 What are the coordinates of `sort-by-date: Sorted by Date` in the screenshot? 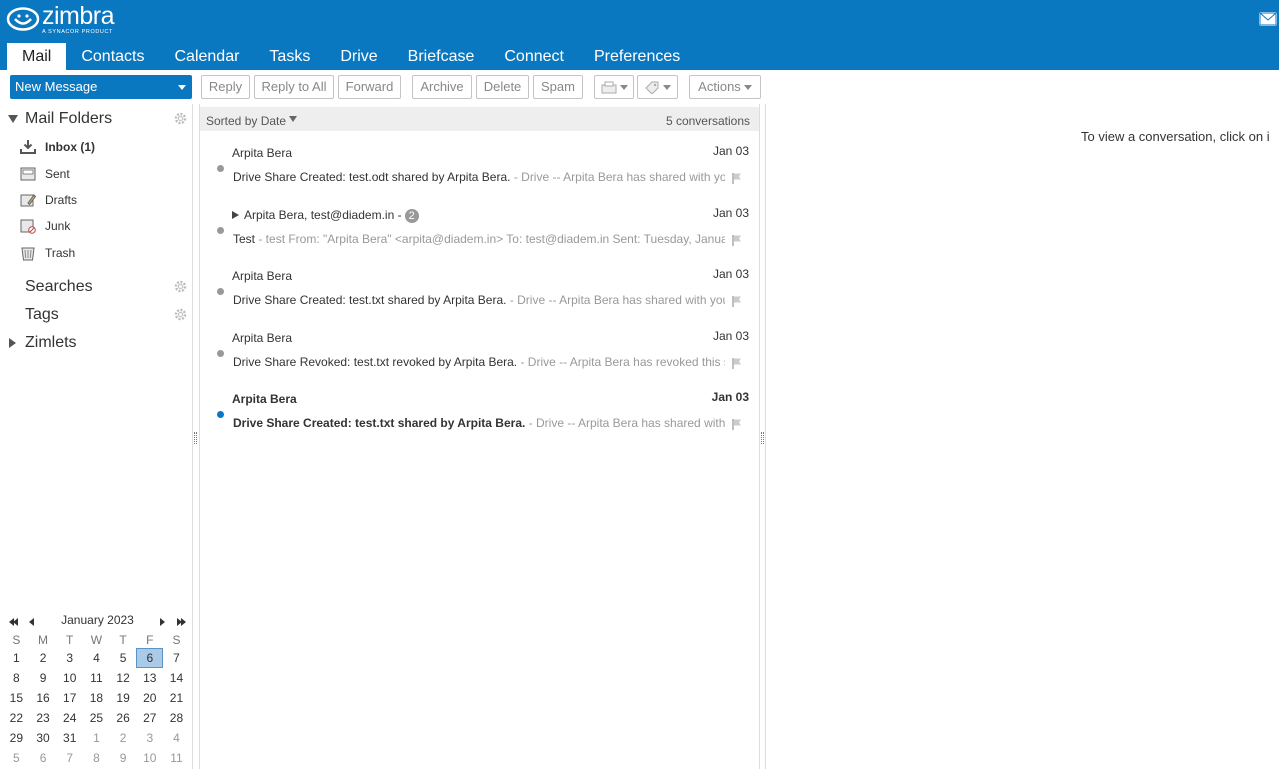 It's located at (246, 121).